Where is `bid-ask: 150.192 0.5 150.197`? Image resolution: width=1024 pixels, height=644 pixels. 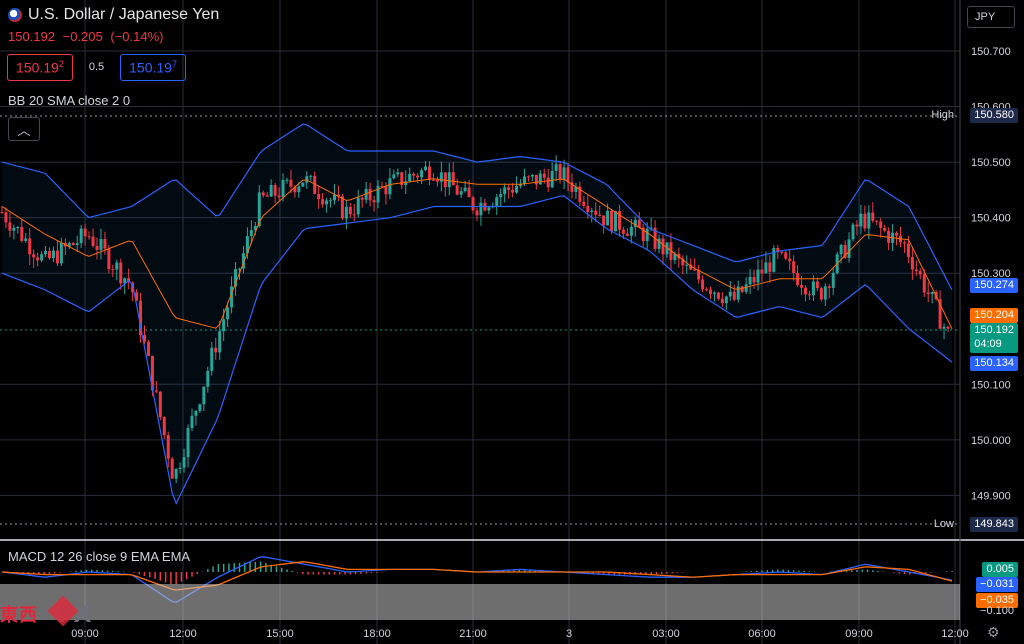
bid-ask: 150.192 0.5 150.197 is located at coordinates (96, 67).